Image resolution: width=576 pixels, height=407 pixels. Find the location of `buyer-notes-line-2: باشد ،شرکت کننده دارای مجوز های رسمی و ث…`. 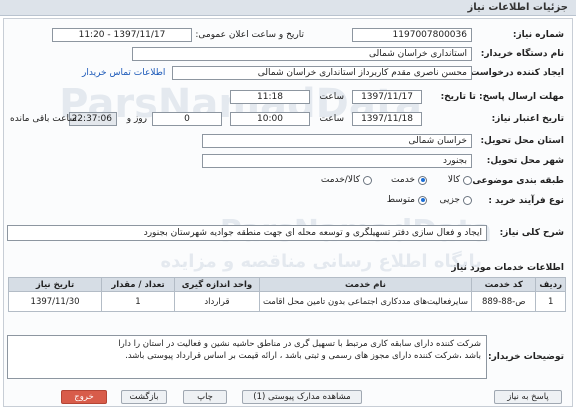

buyer-notes-line-2: باشد ،شرکت کننده دارای مجوز های رسمی و ث… is located at coordinates (303, 356).